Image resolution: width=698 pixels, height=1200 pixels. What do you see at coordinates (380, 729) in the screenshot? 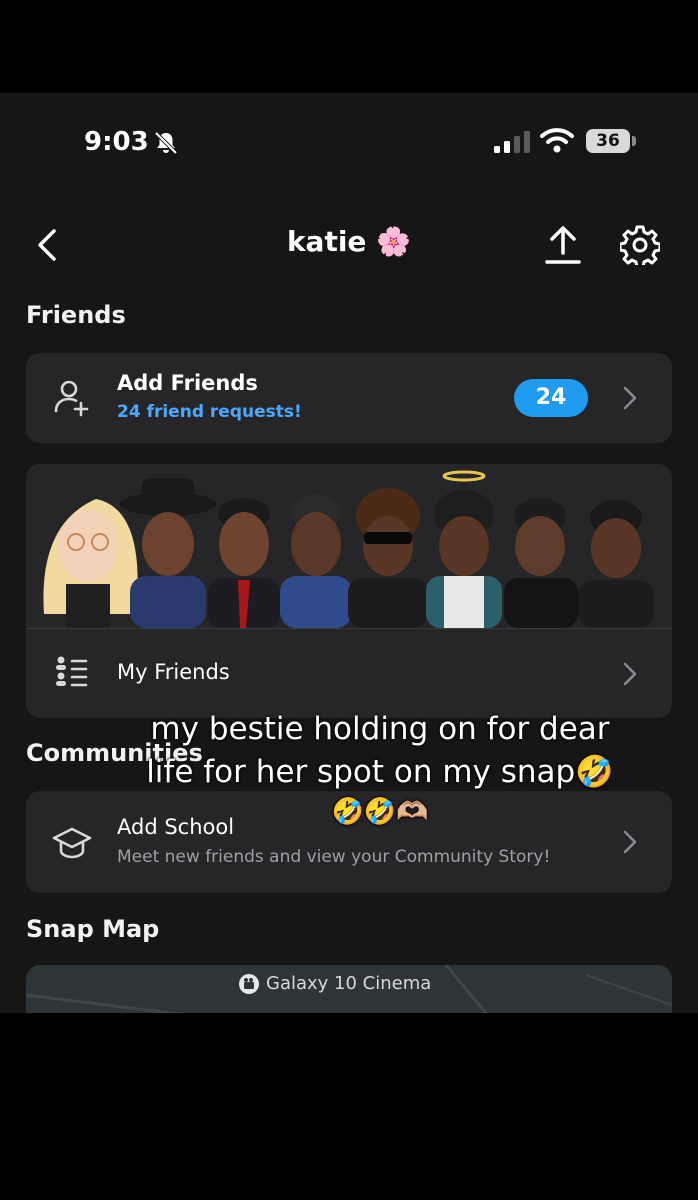
I see `caption-line-1: my bestie holding on for dear` at bounding box center [380, 729].